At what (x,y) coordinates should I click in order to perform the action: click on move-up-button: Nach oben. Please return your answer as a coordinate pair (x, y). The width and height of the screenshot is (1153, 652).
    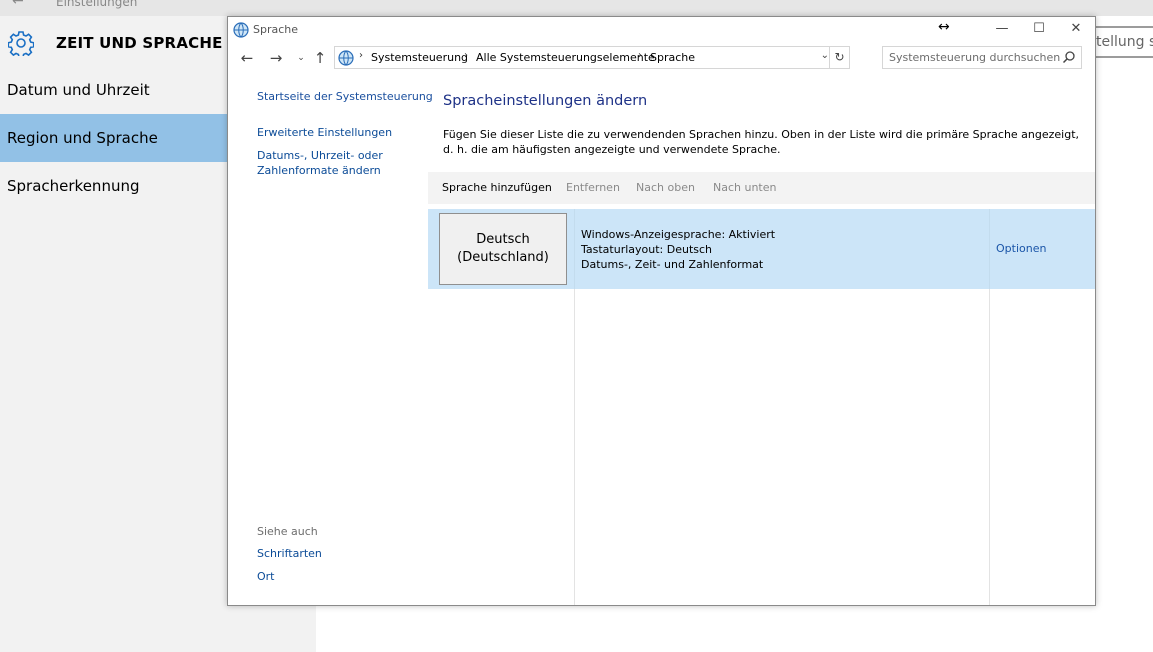
    Looking at the image, I should click on (665, 187).